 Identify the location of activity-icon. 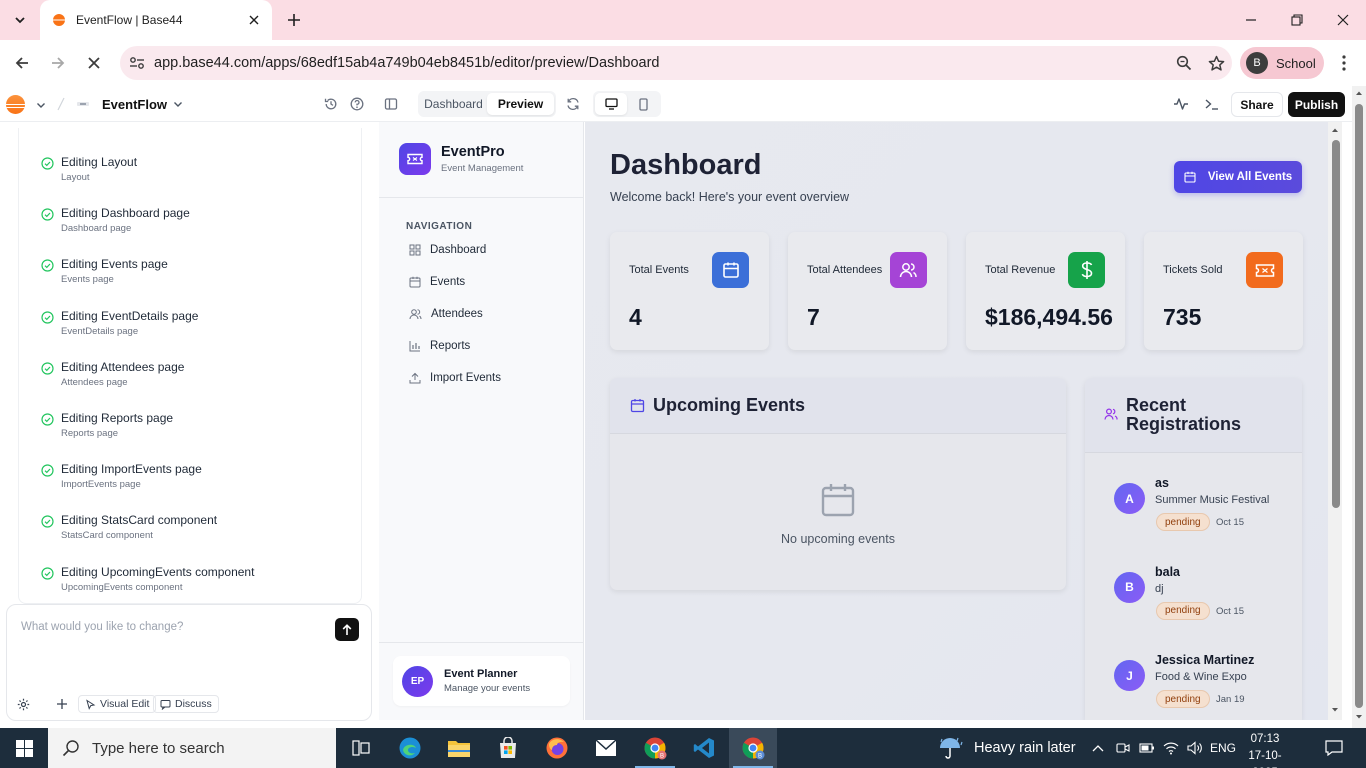
(1181, 104).